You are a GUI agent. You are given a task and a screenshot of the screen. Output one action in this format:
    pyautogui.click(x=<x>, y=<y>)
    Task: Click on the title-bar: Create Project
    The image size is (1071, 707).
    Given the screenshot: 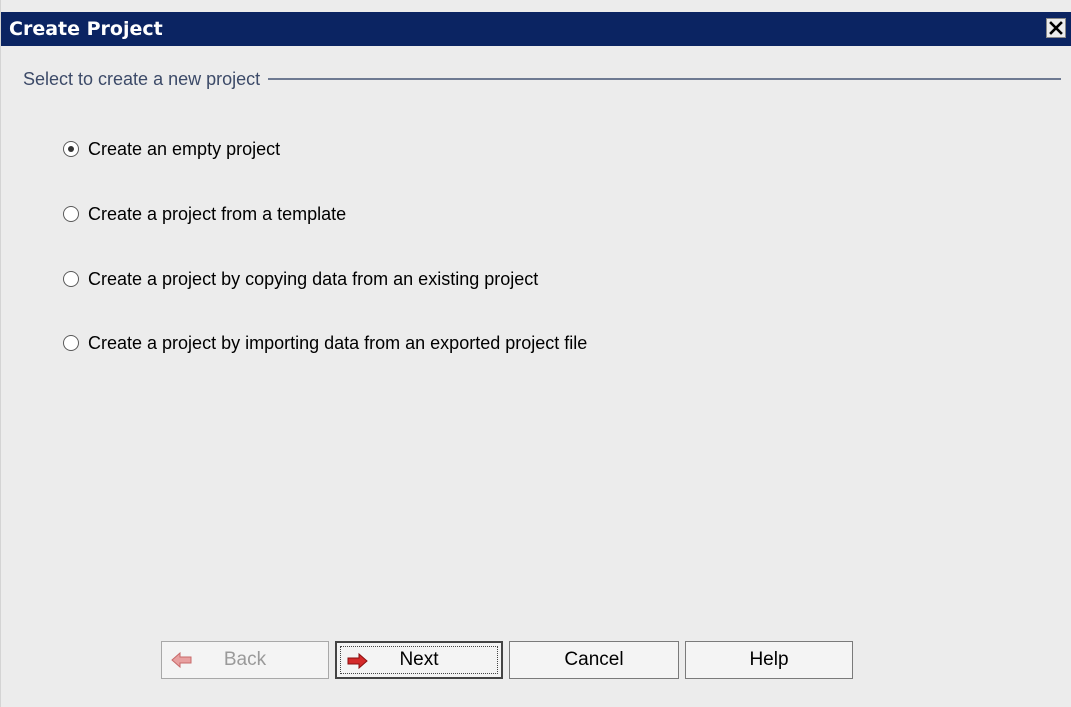 What is the action you would take?
    pyautogui.click(x=536, y=29)
    